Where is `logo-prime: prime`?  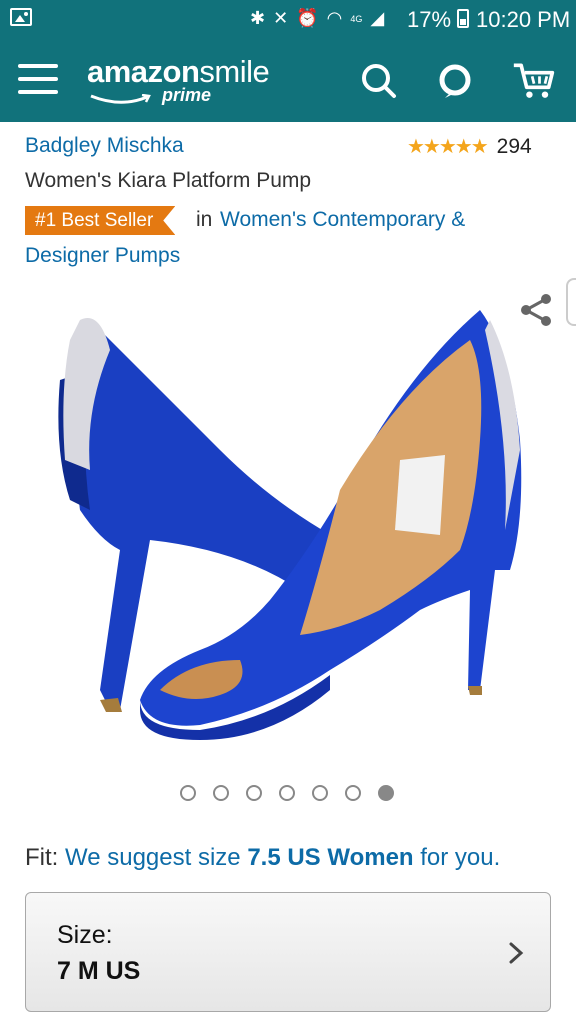
logo-prime: prime is located at coordinates (187, 95).